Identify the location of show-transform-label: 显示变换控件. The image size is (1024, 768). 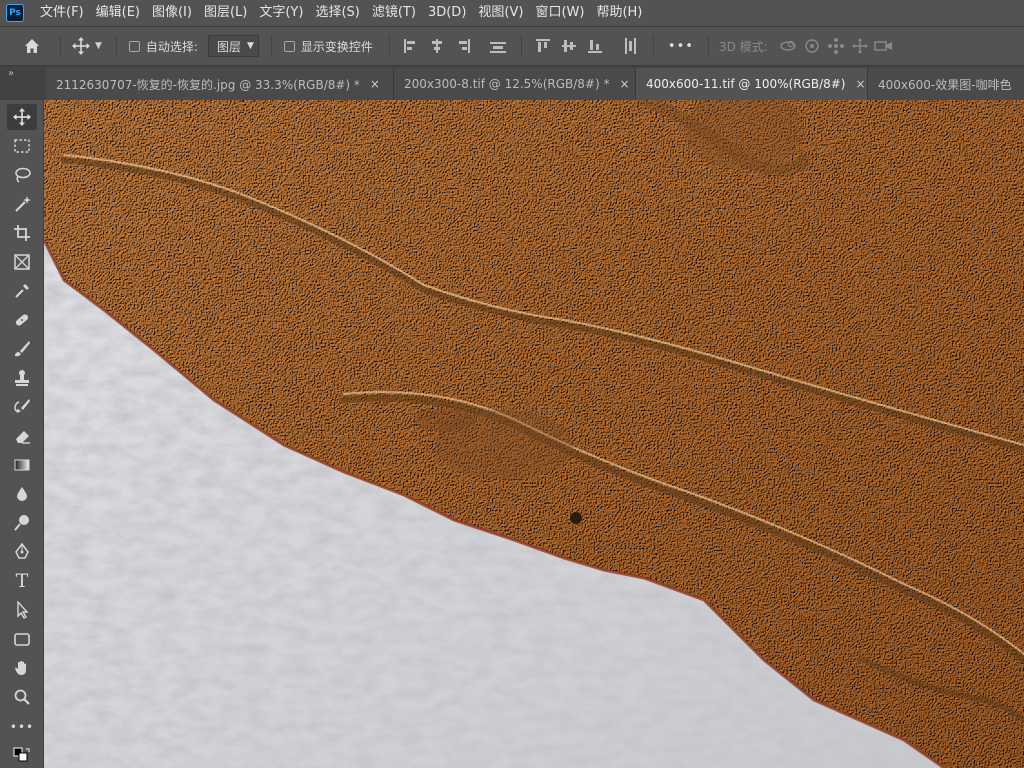
(336, 46).